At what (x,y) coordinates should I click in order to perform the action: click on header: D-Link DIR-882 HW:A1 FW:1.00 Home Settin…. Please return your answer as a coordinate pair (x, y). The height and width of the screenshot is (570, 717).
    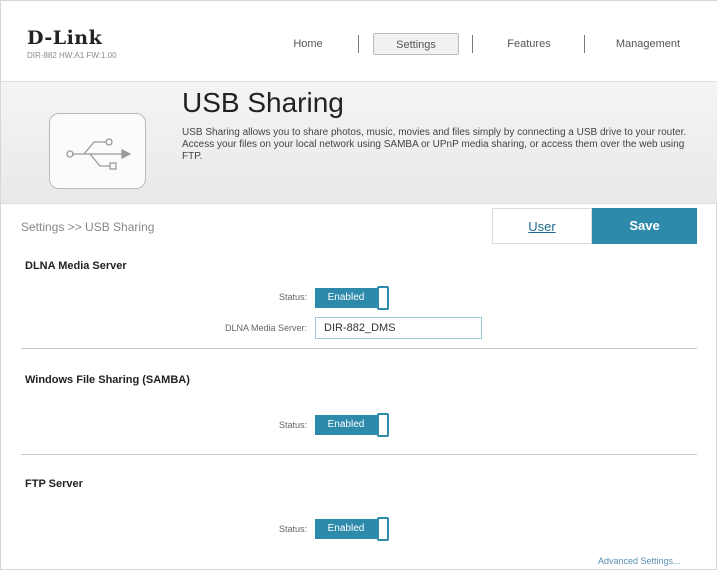
    Looking at the image, I should click on (359, 41).